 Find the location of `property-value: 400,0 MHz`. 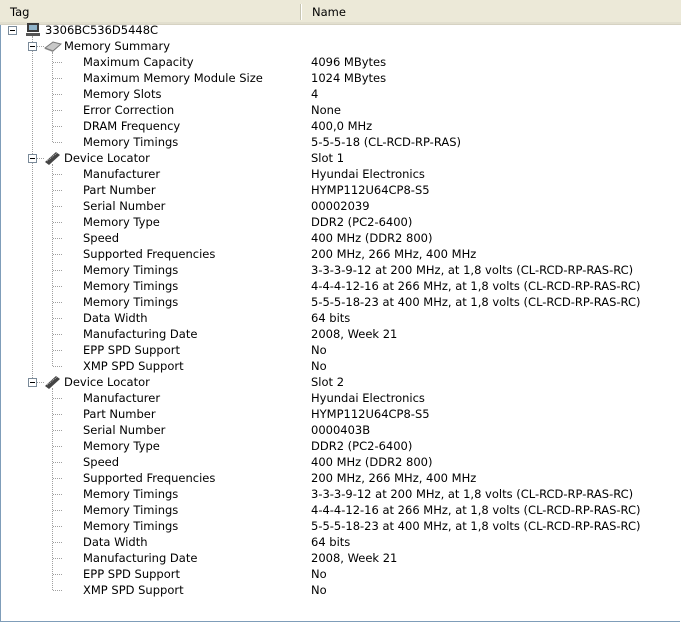

property-value: 400,0 MHz is located at coordinates (342, 126).